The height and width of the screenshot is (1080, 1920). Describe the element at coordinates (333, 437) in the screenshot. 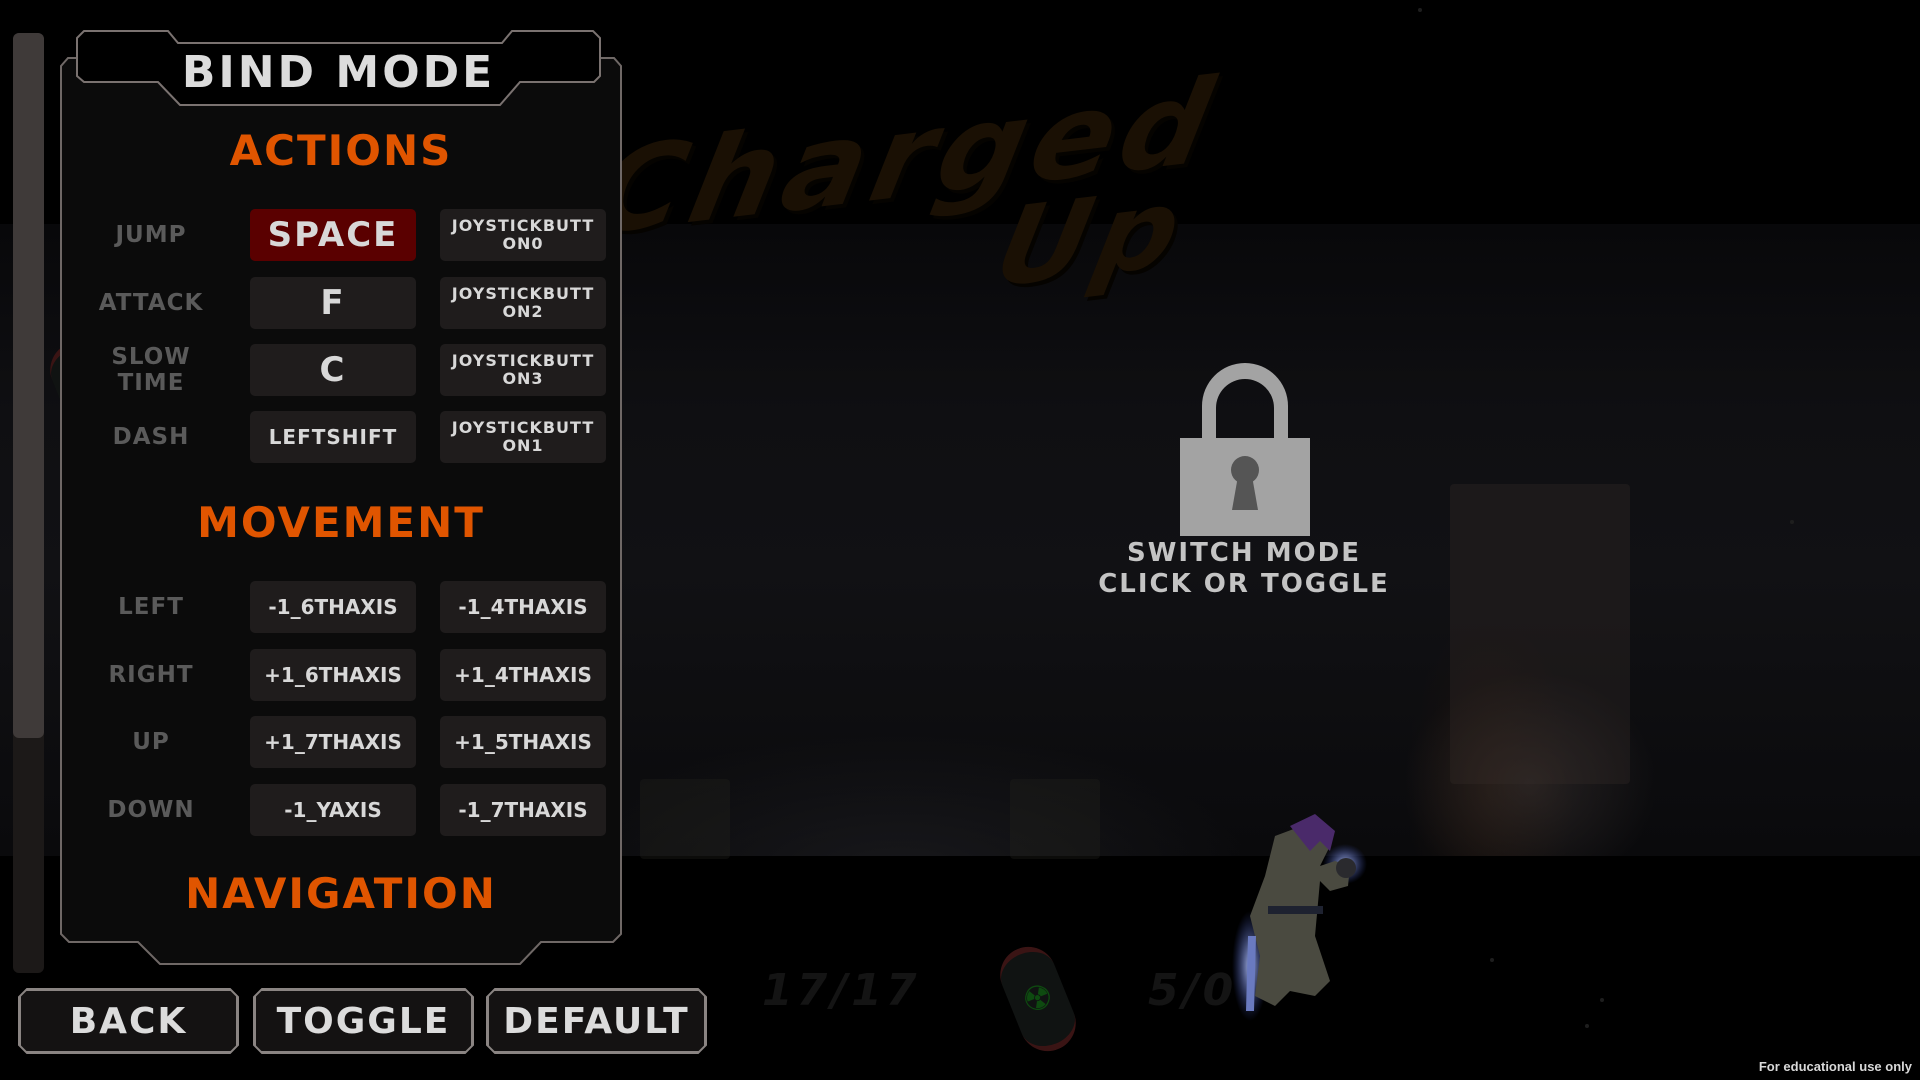

I see `primary-binding-button: LeftShift` at that location.